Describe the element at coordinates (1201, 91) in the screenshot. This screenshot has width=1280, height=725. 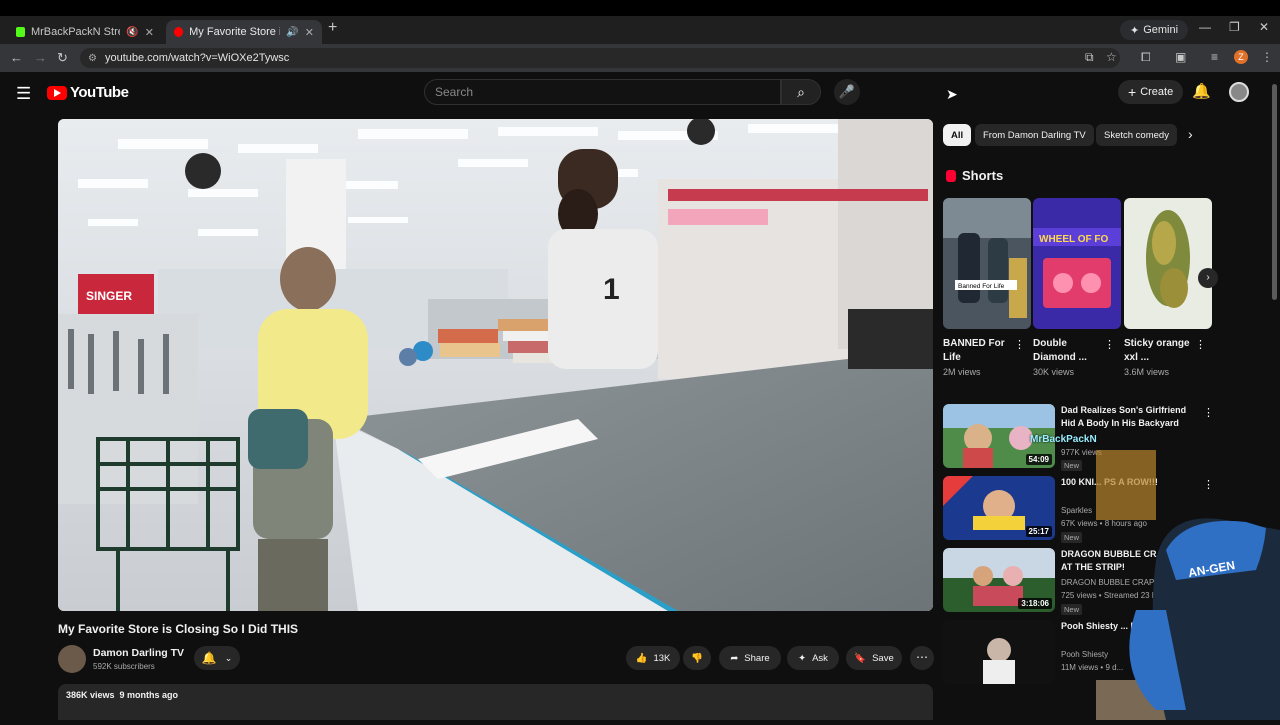
I see `notifications-bell-icon: 🔔` at that location.